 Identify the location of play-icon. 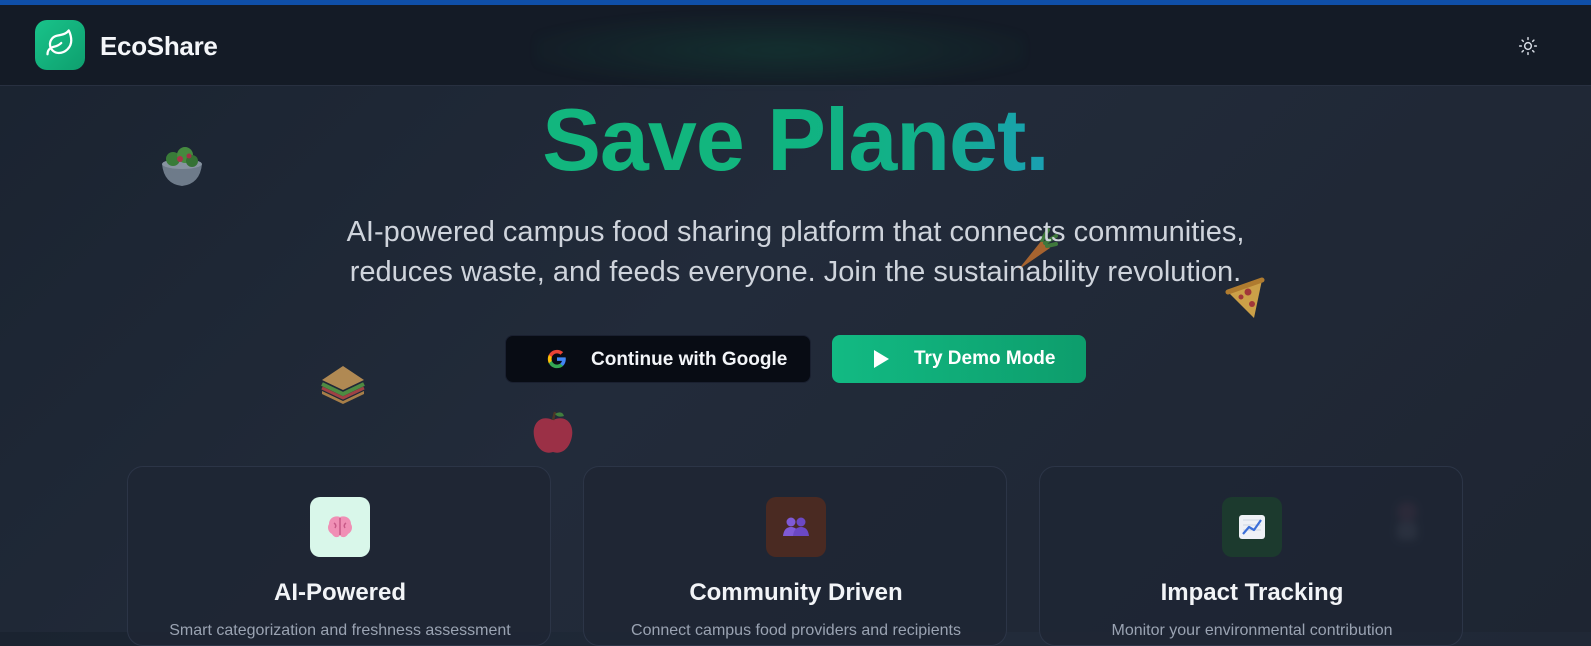
(881, 362).